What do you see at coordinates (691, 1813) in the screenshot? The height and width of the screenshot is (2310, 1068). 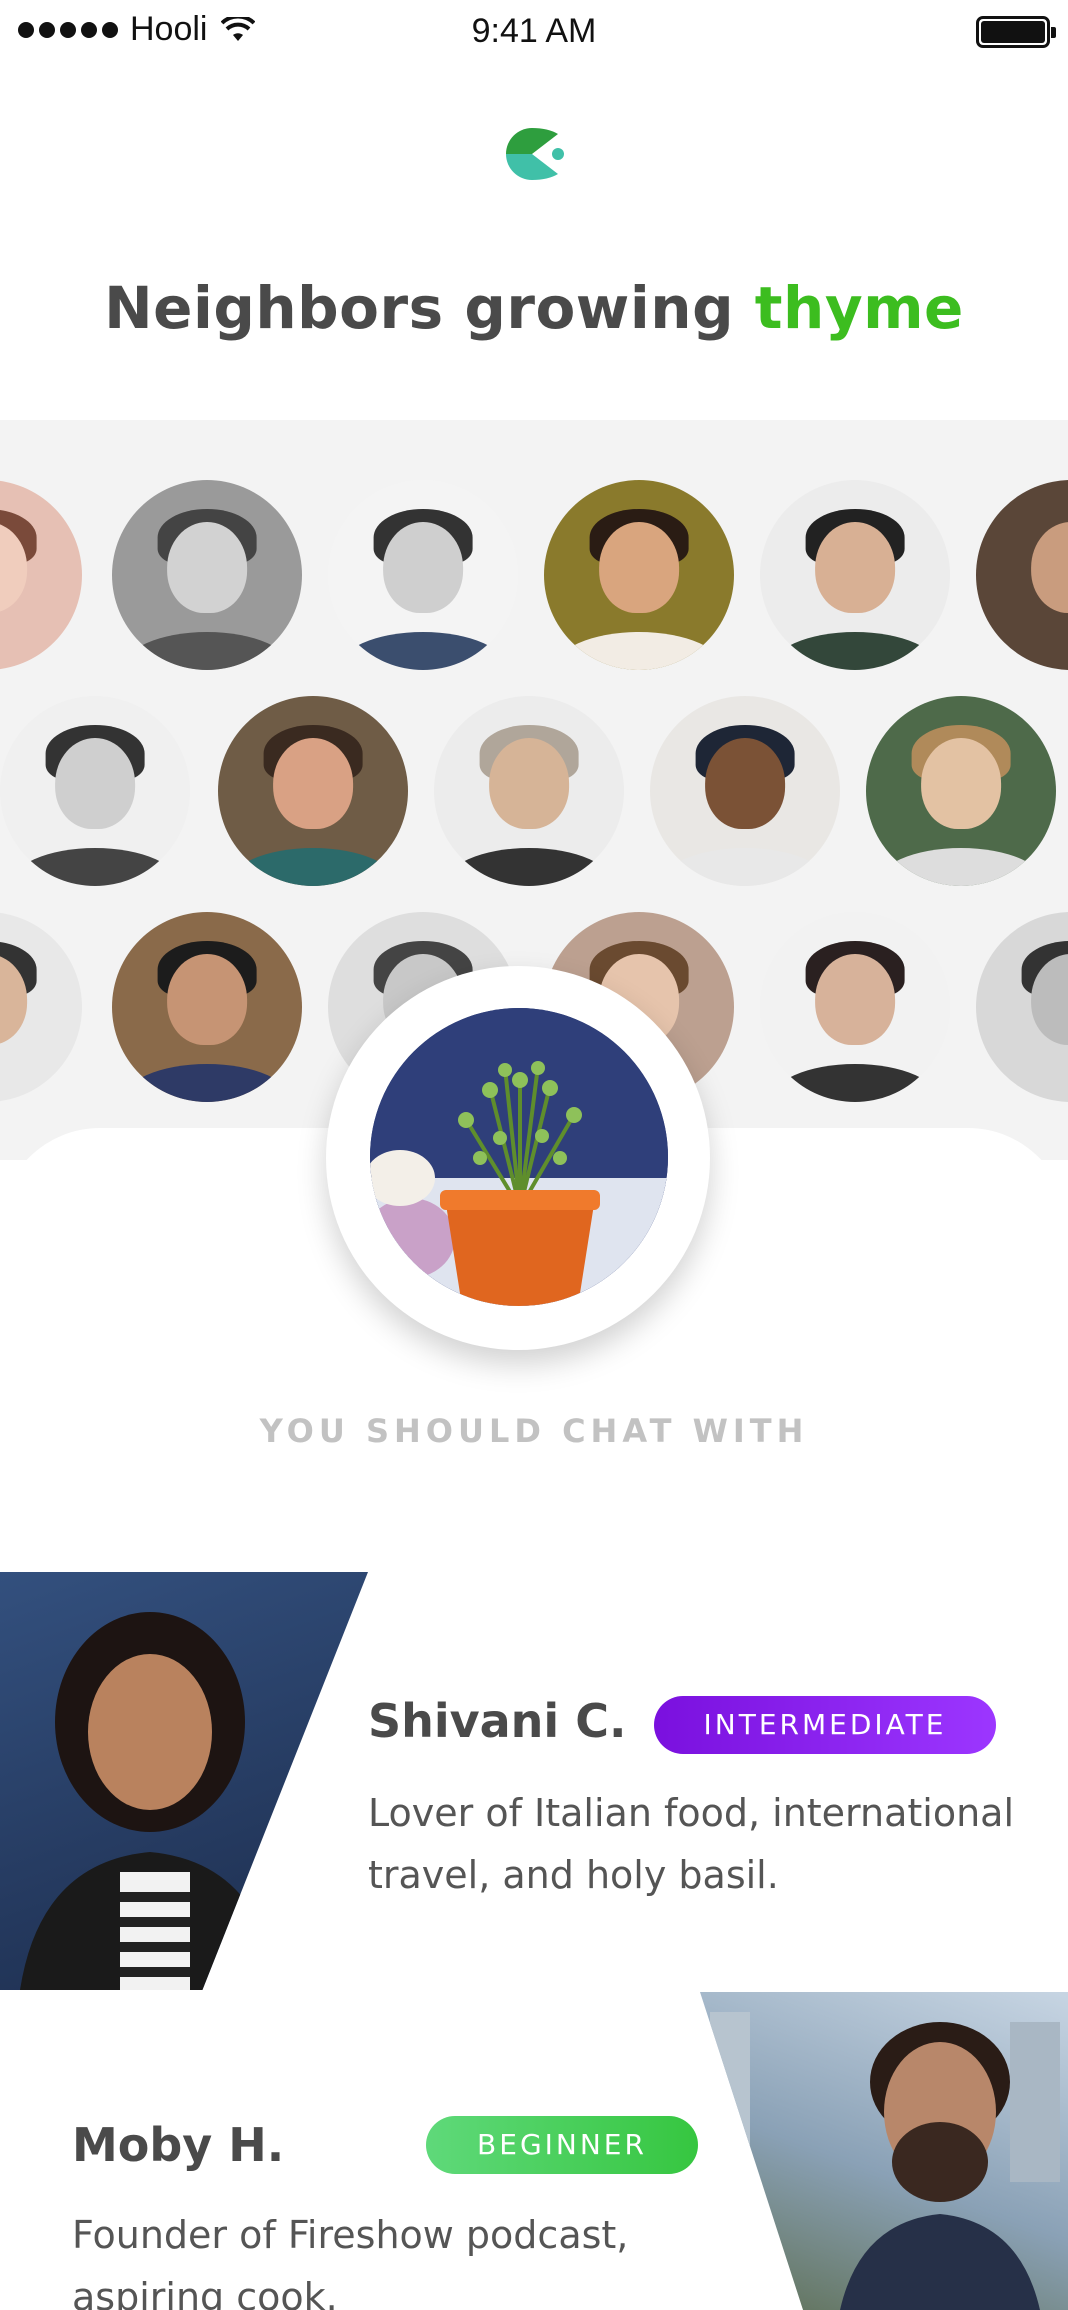 I see `suggestion-1-bio-line: Lover of Italian food, international` at bounding box center [691, 1813].